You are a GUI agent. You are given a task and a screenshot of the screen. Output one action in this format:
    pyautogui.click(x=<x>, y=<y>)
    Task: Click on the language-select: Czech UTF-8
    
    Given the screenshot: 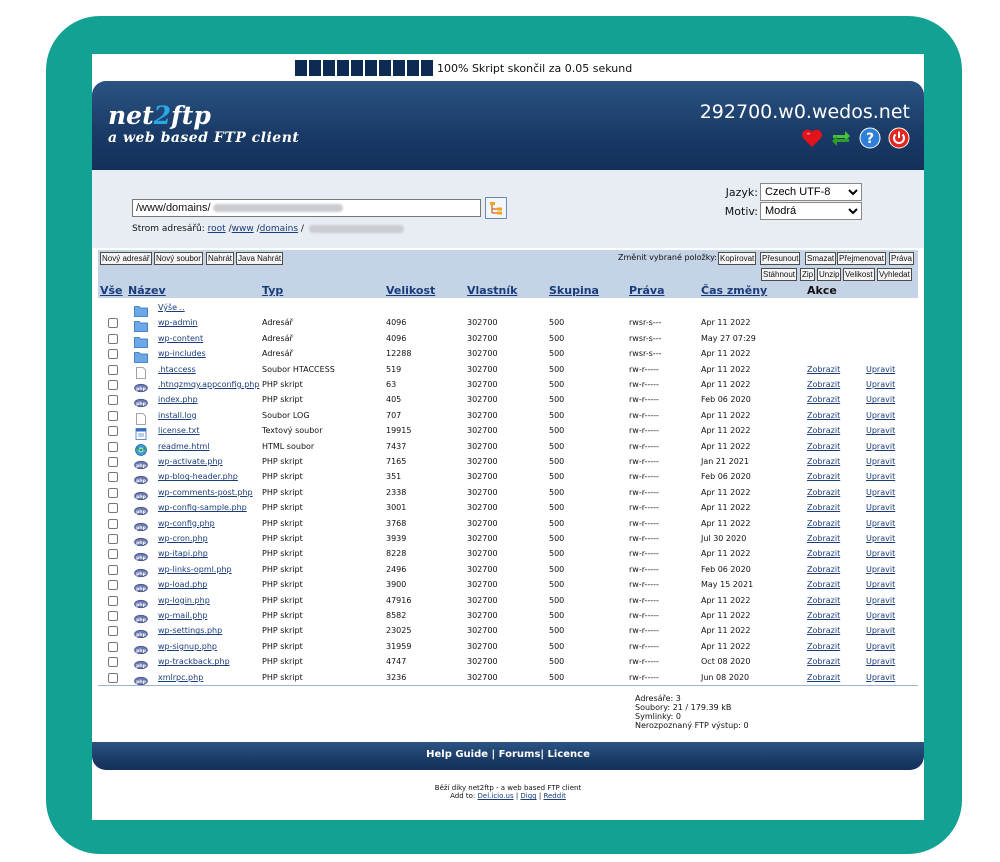 What is the action you would take?
    pyautogui.click(x=811, y=192)
    